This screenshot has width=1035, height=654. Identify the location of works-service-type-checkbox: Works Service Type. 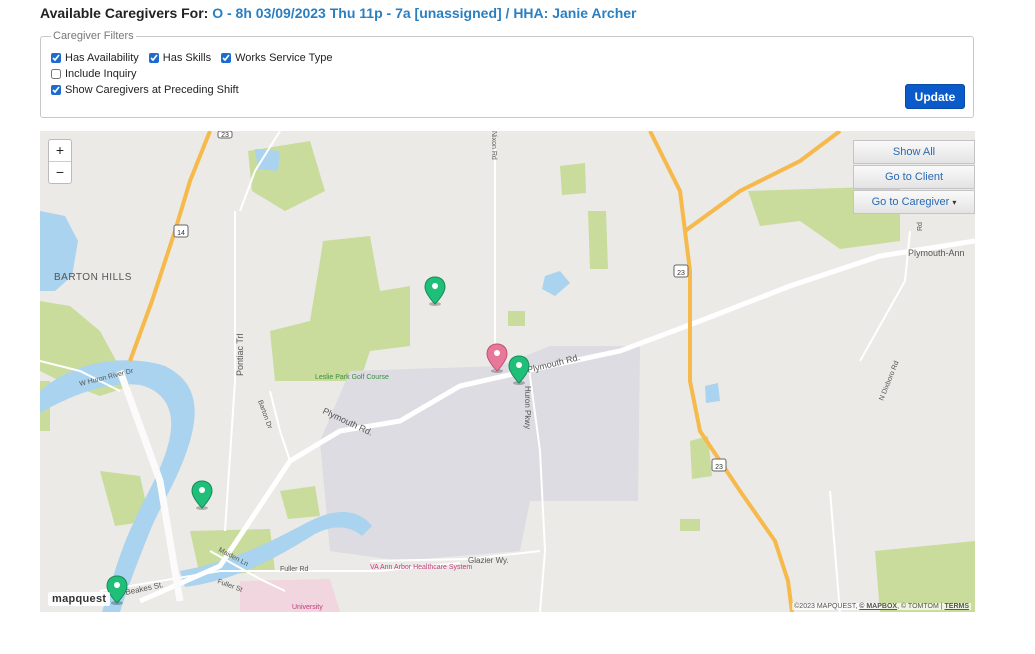
(276, 58).